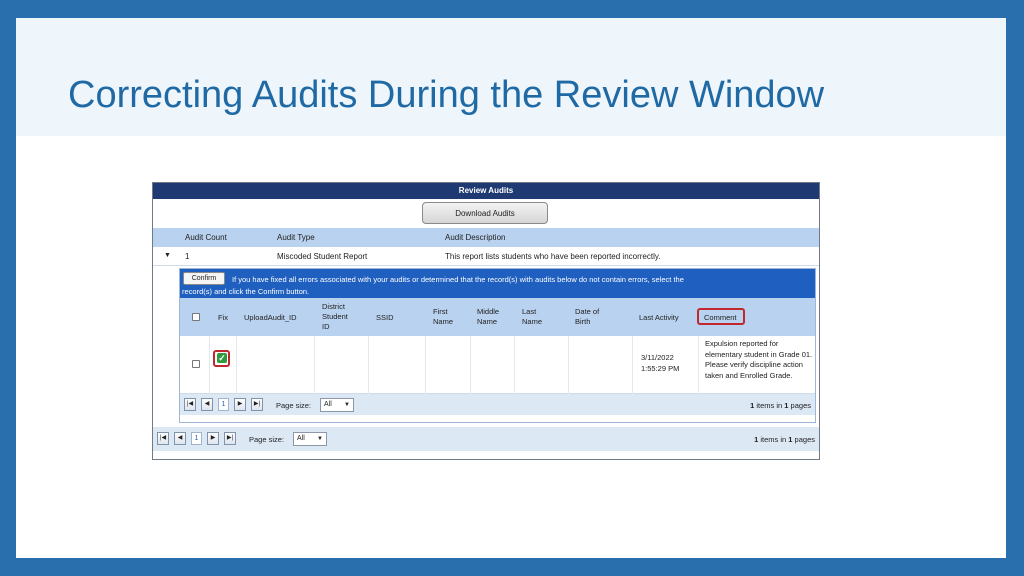  What do you see at coordinates (587, 311) in the screenshot?
I see `dob-header-1: Date of` at bounding box center [587, 311].